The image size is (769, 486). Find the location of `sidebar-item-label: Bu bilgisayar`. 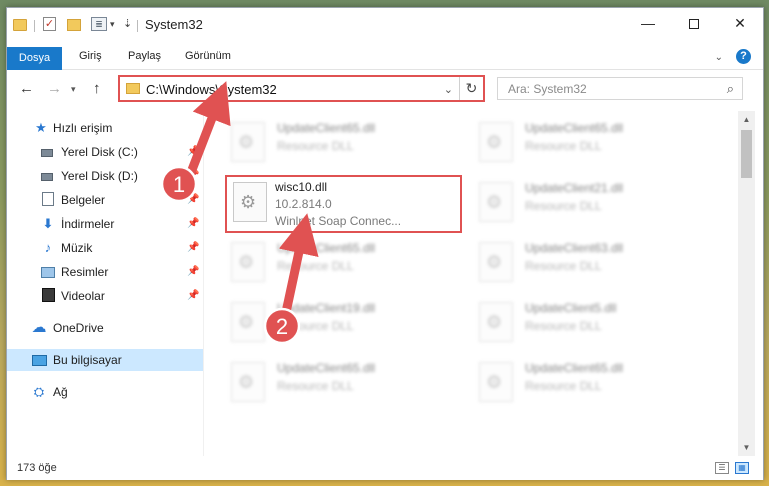

sidebar-item-label: Bu bilgisayar is located at coordinates (87, 360).